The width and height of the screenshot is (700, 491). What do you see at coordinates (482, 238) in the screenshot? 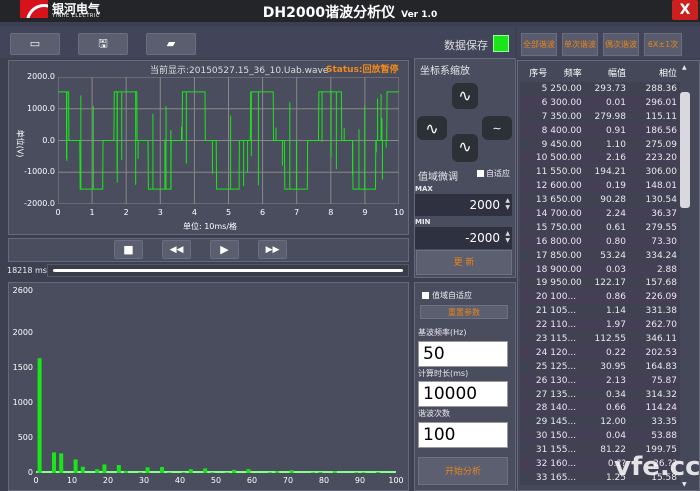
I see `min-value: -2000` at bounding box center [482, 238].